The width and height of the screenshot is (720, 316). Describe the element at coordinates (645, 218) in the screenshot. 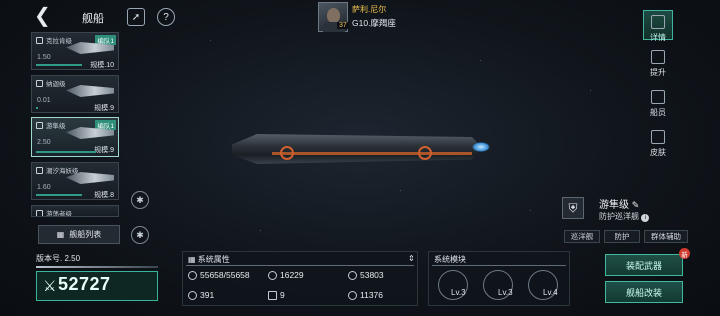

I see `info-icon: i` at that location.